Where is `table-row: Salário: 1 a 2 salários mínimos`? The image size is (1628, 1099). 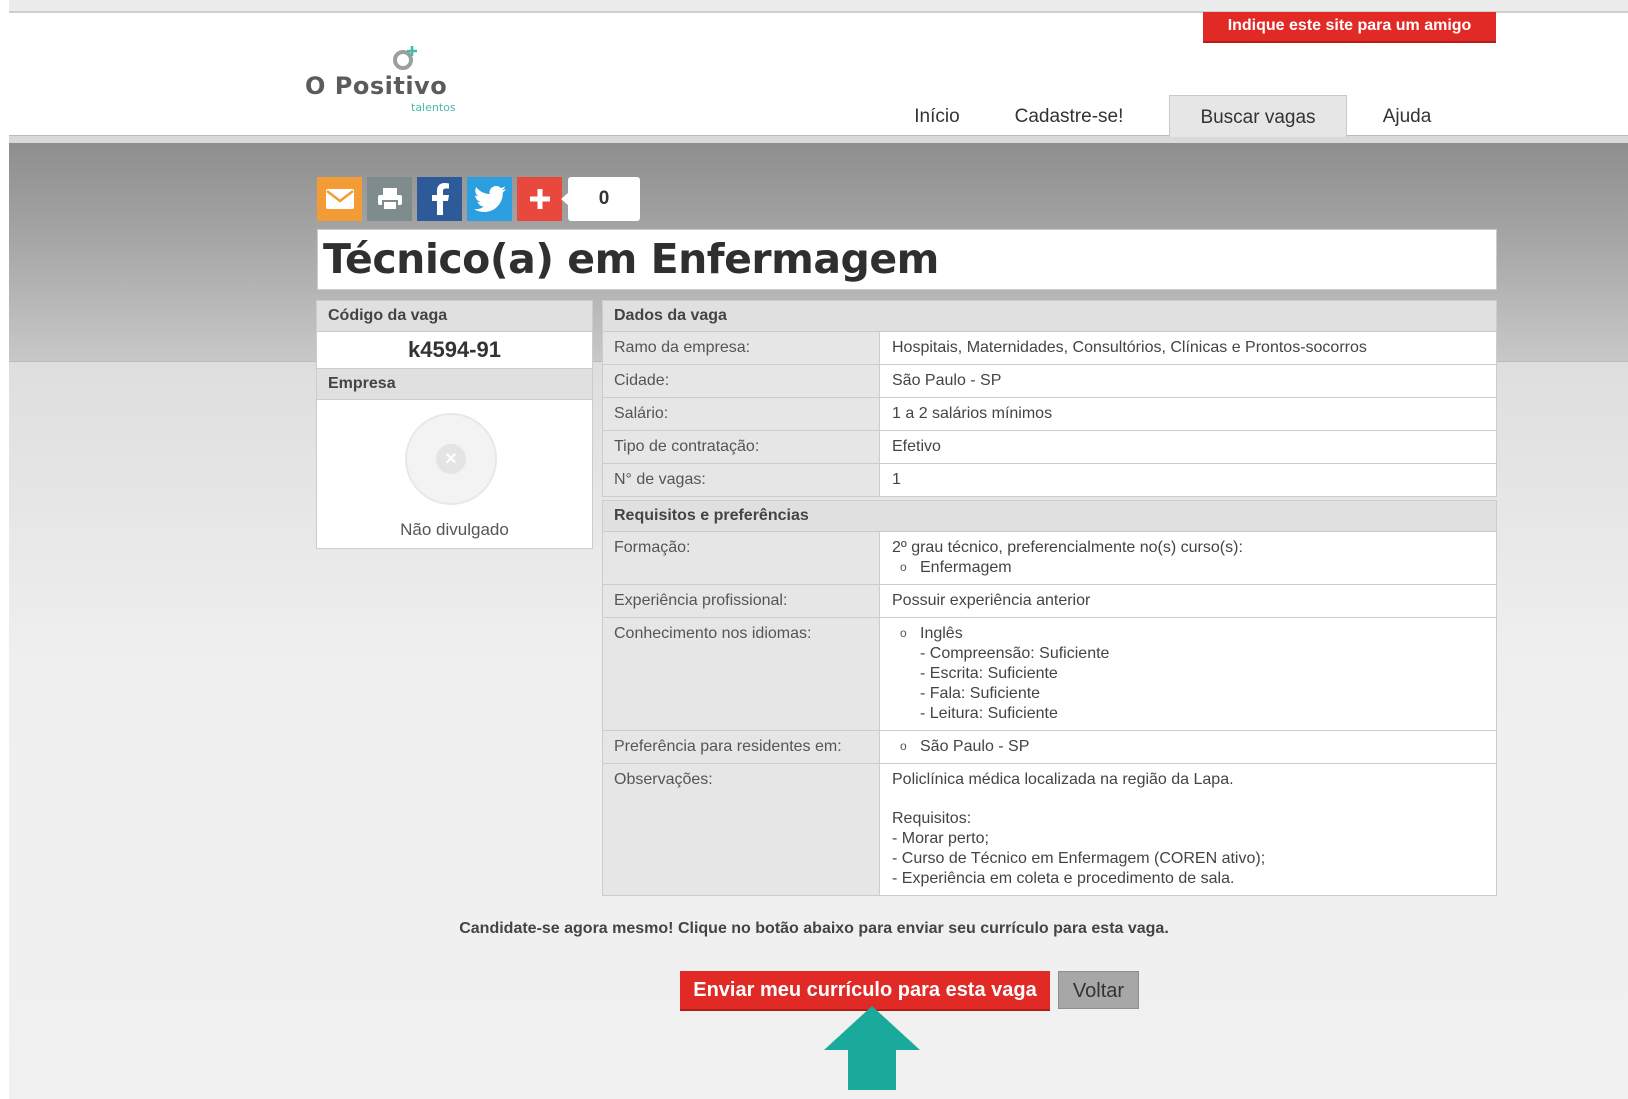
table-row: Salário: 1 a 2 salários mínimos is located at coordinates (1049, 414).